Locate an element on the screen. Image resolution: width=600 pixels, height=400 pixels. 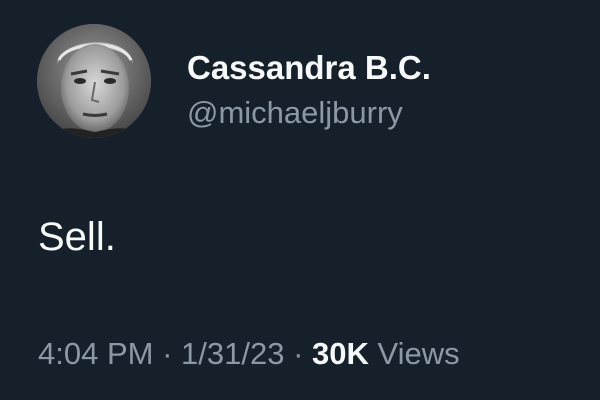
tweet-meta: 4:04 PM · 1/31/23 · 30K Views is located at coordinates (249, 354).